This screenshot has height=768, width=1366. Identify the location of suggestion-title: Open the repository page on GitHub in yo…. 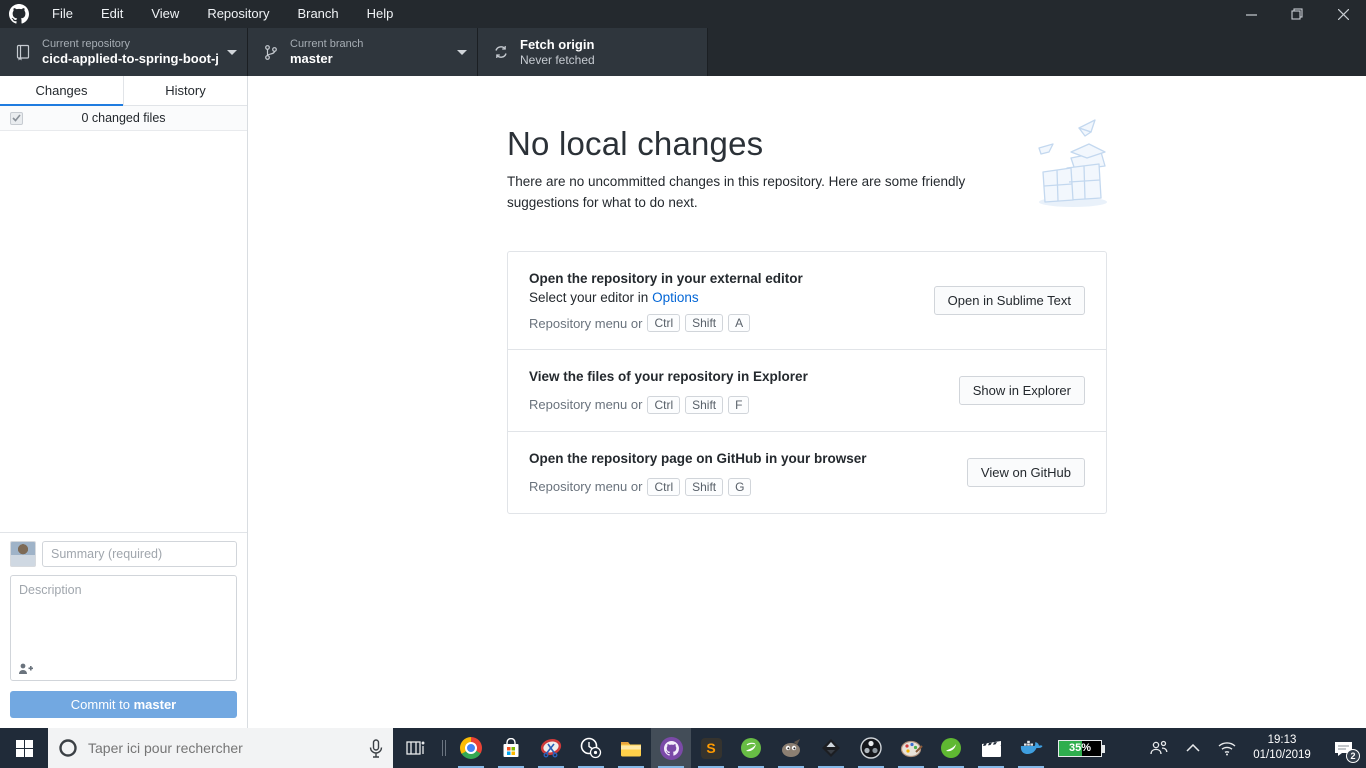
(698, 458).